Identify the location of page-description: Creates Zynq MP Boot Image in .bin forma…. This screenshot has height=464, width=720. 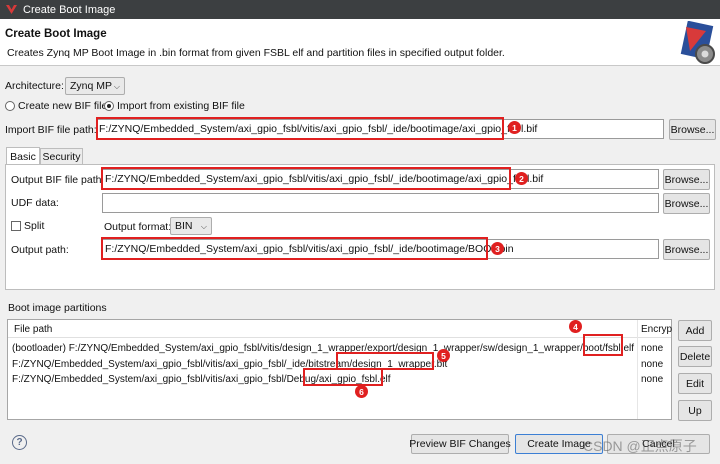
(256, 53).